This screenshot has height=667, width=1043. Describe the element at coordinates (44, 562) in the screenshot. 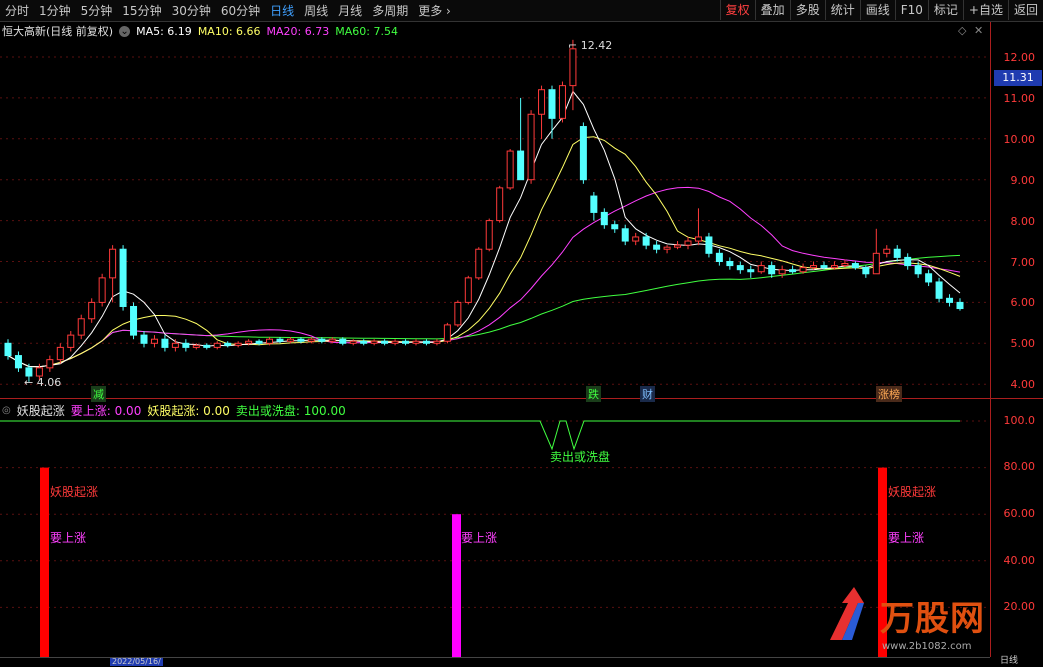

I see `yao-signal-bar` at that location.